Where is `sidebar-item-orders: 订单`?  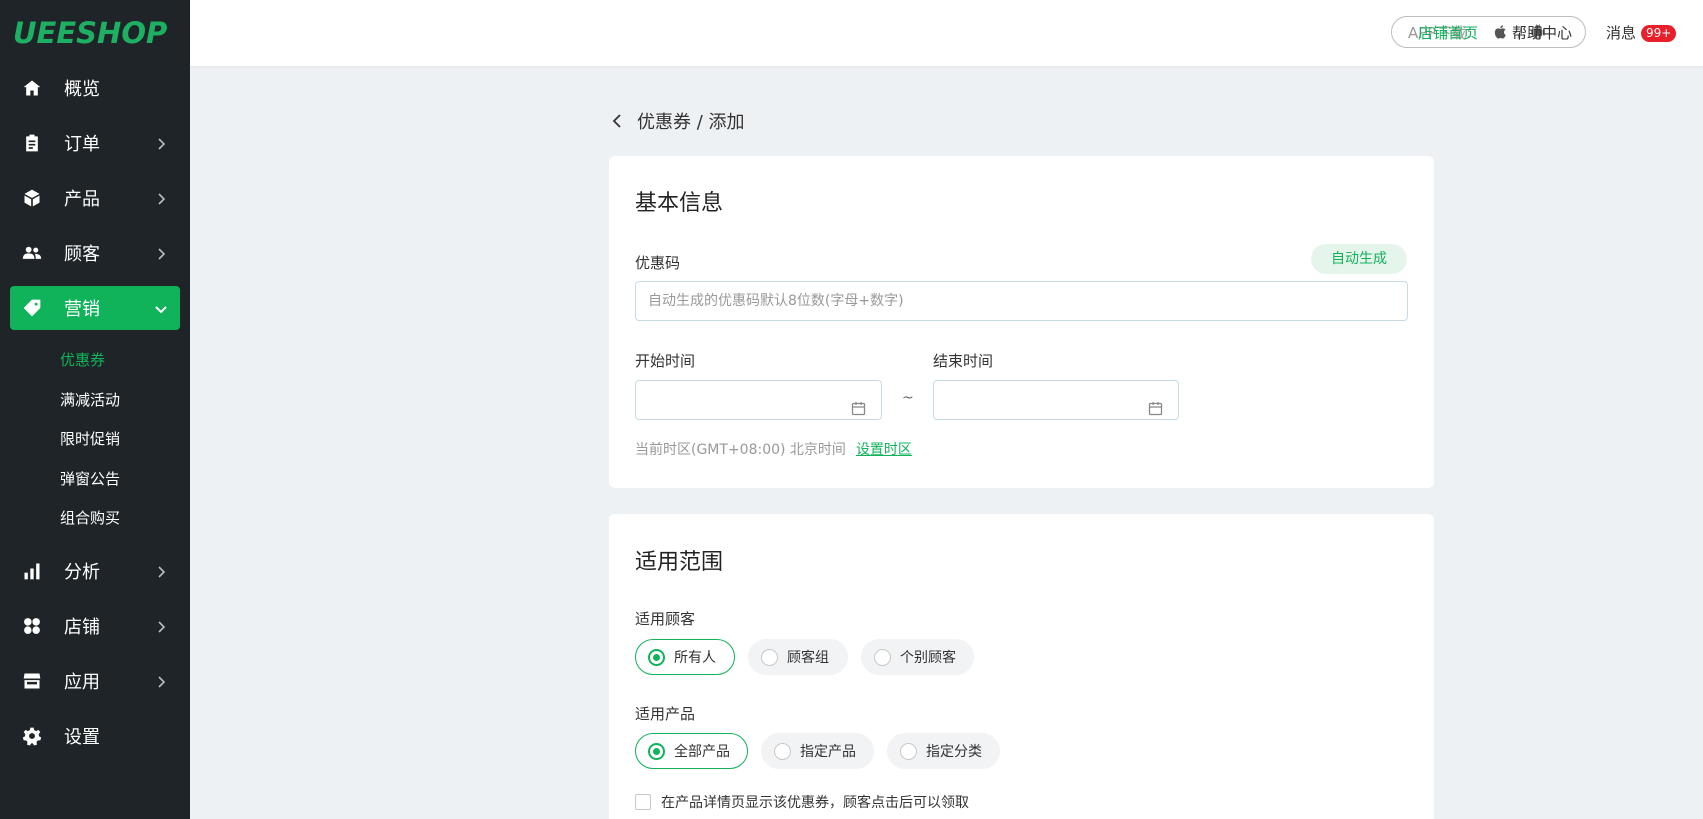 sidebar-item-orders: 订单 is located at coordinates (95, 143).